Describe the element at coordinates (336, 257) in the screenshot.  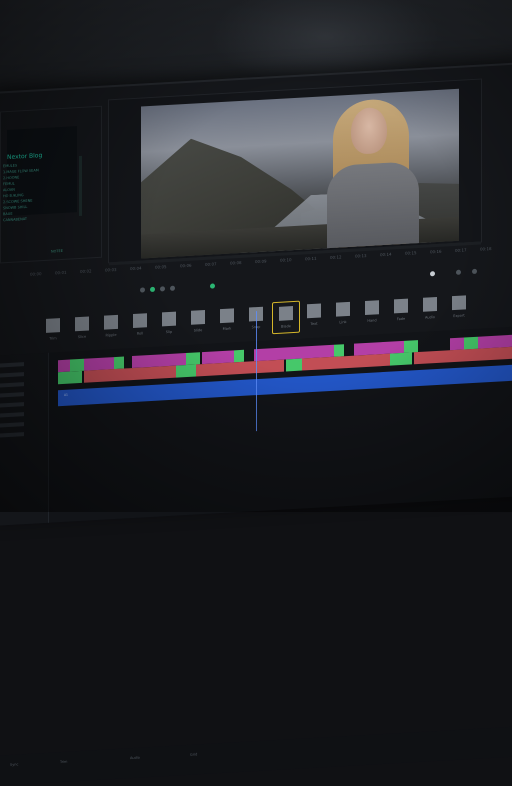
I see `ruler-tick-label: 00:12` at that location.